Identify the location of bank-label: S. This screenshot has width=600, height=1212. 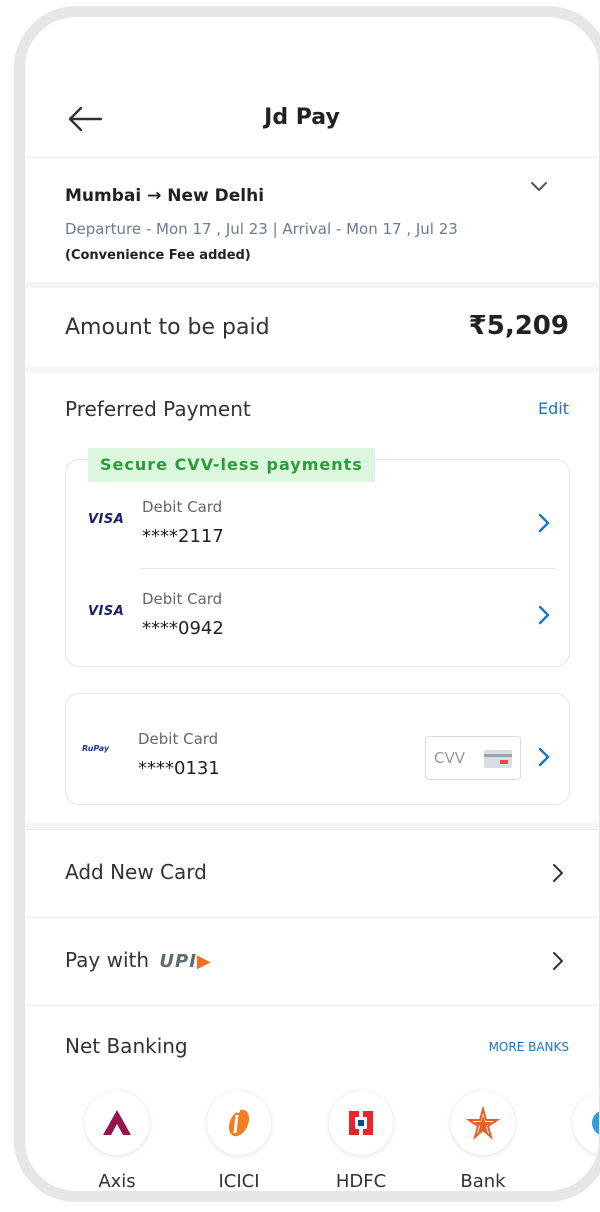
(573, 1181).